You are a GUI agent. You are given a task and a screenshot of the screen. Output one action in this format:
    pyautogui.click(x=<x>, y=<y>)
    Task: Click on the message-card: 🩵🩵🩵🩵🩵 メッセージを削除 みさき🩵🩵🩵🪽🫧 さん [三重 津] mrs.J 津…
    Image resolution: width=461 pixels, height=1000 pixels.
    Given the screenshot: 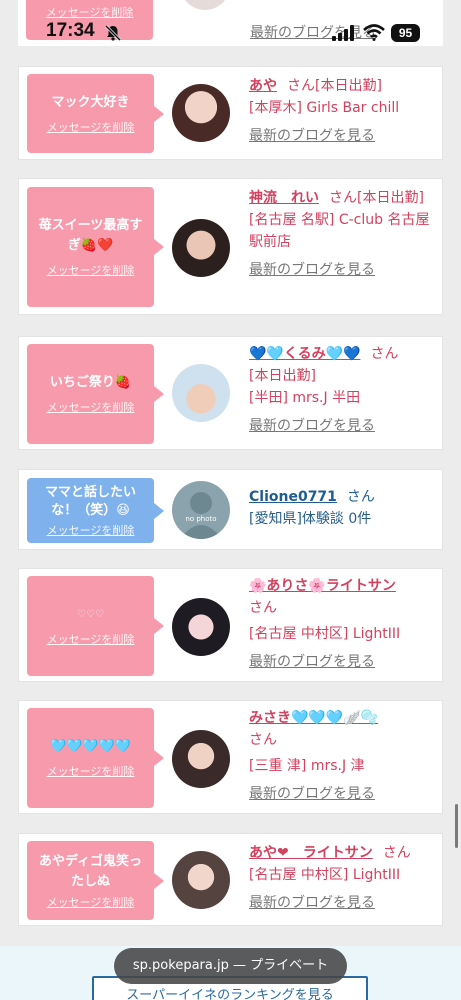 What is the action you would take?
    pyautogui.click(x=230, y=757)
    